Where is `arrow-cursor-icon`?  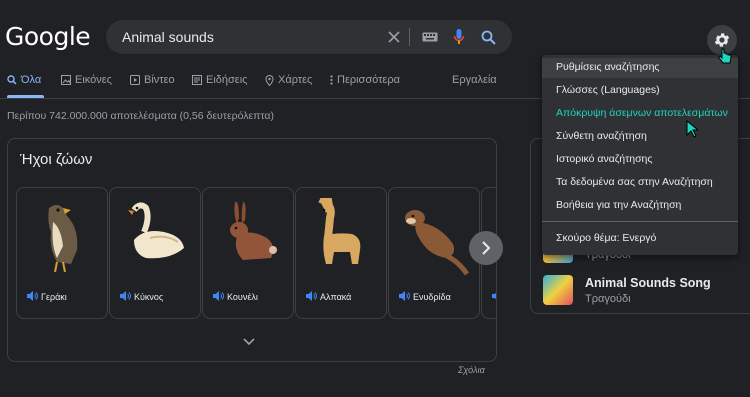
arrow-cursor-icon is located at coordinates (692, 129).